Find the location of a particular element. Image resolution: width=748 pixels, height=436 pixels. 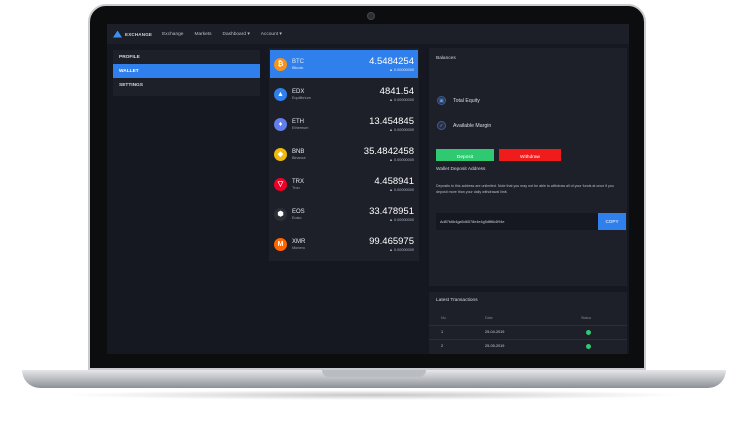

coin-names: EDX Equilibrium is located at coordinates (317, 94).